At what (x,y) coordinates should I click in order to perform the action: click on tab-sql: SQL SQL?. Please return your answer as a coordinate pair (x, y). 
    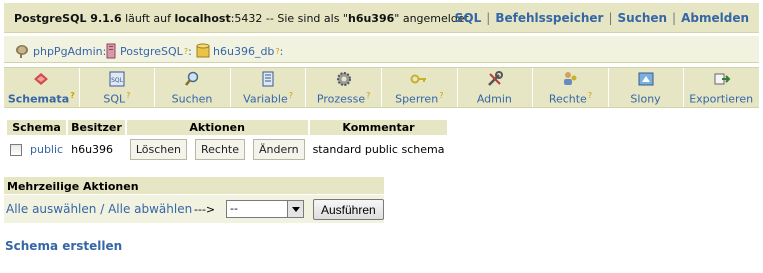
    Looking at the image, I should click on (117, 87).